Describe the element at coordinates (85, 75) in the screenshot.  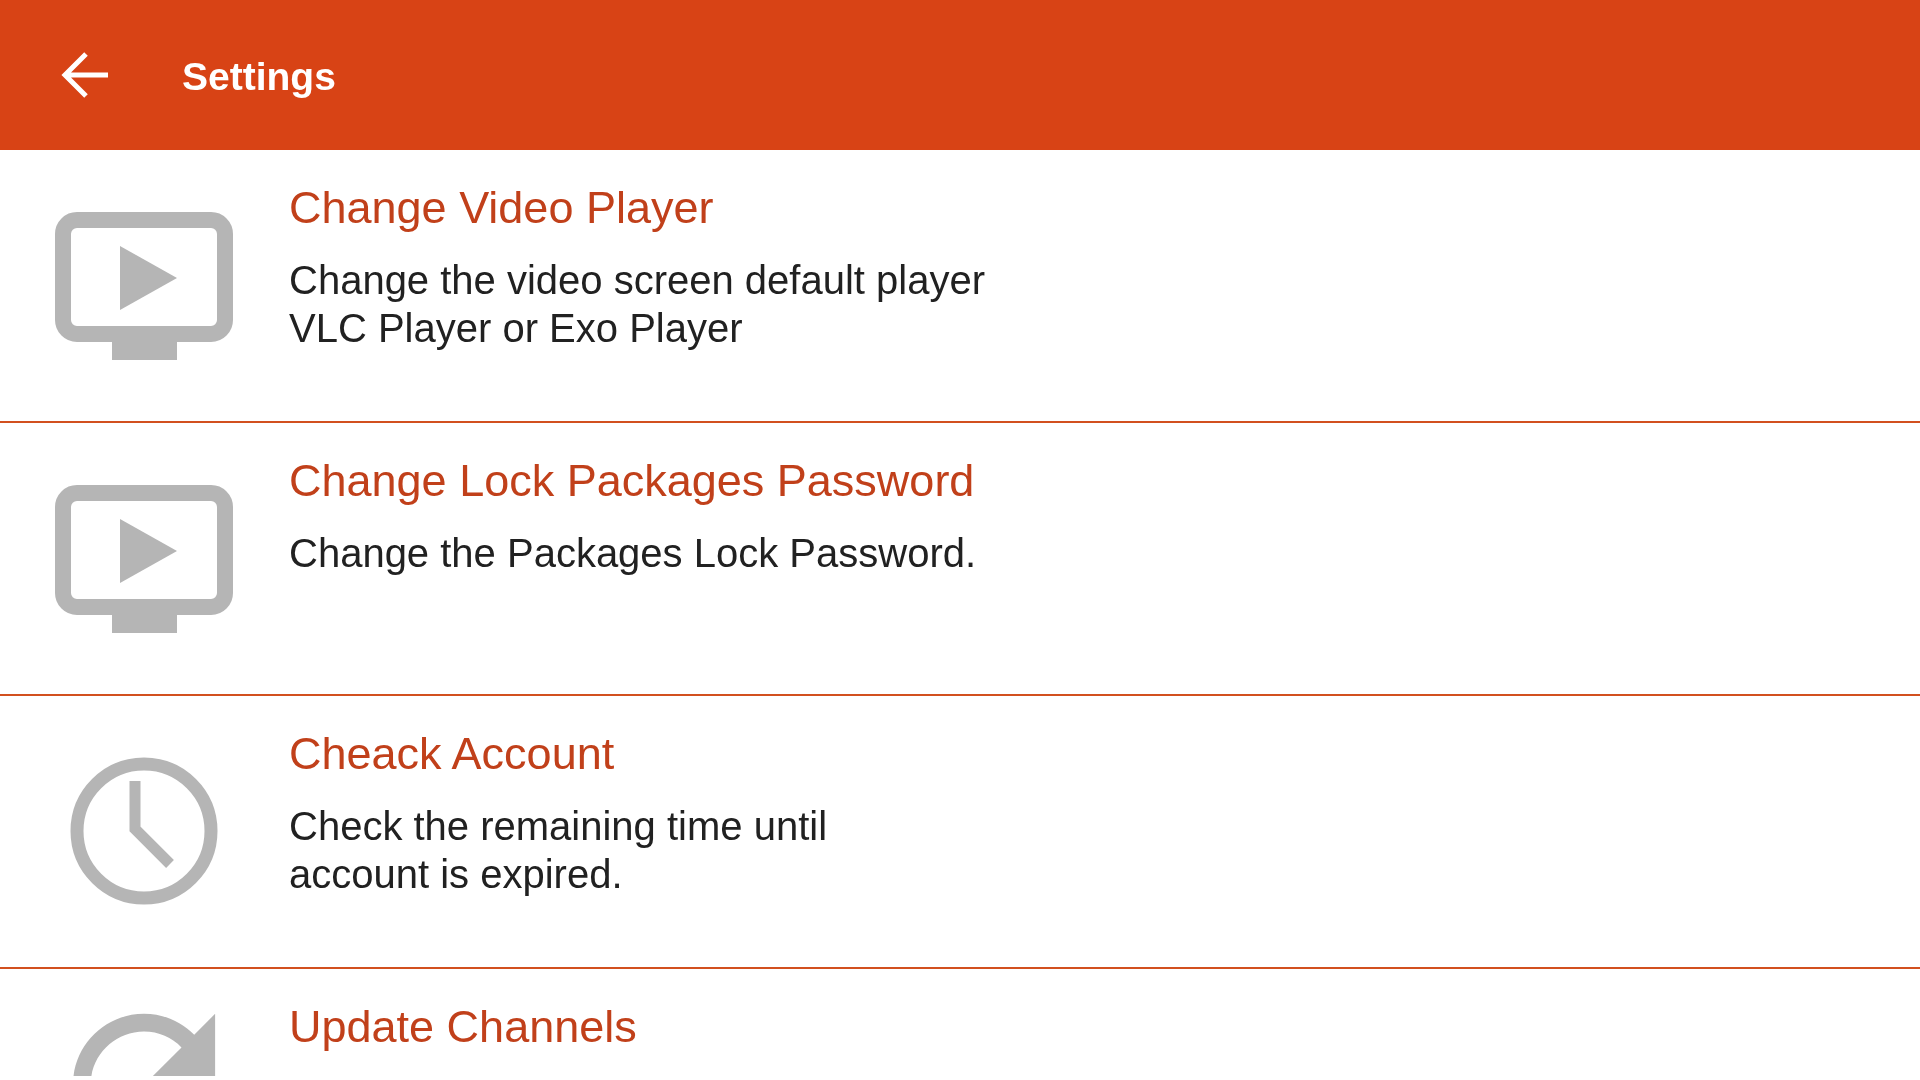
I see `arrow-left-icon` at that location.